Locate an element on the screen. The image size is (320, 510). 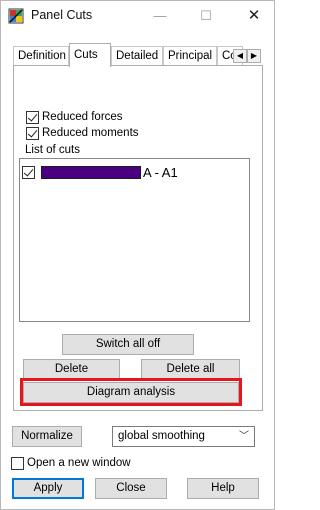
reduced-forces-option: Reduced forces is located at coordinates (74, 117).